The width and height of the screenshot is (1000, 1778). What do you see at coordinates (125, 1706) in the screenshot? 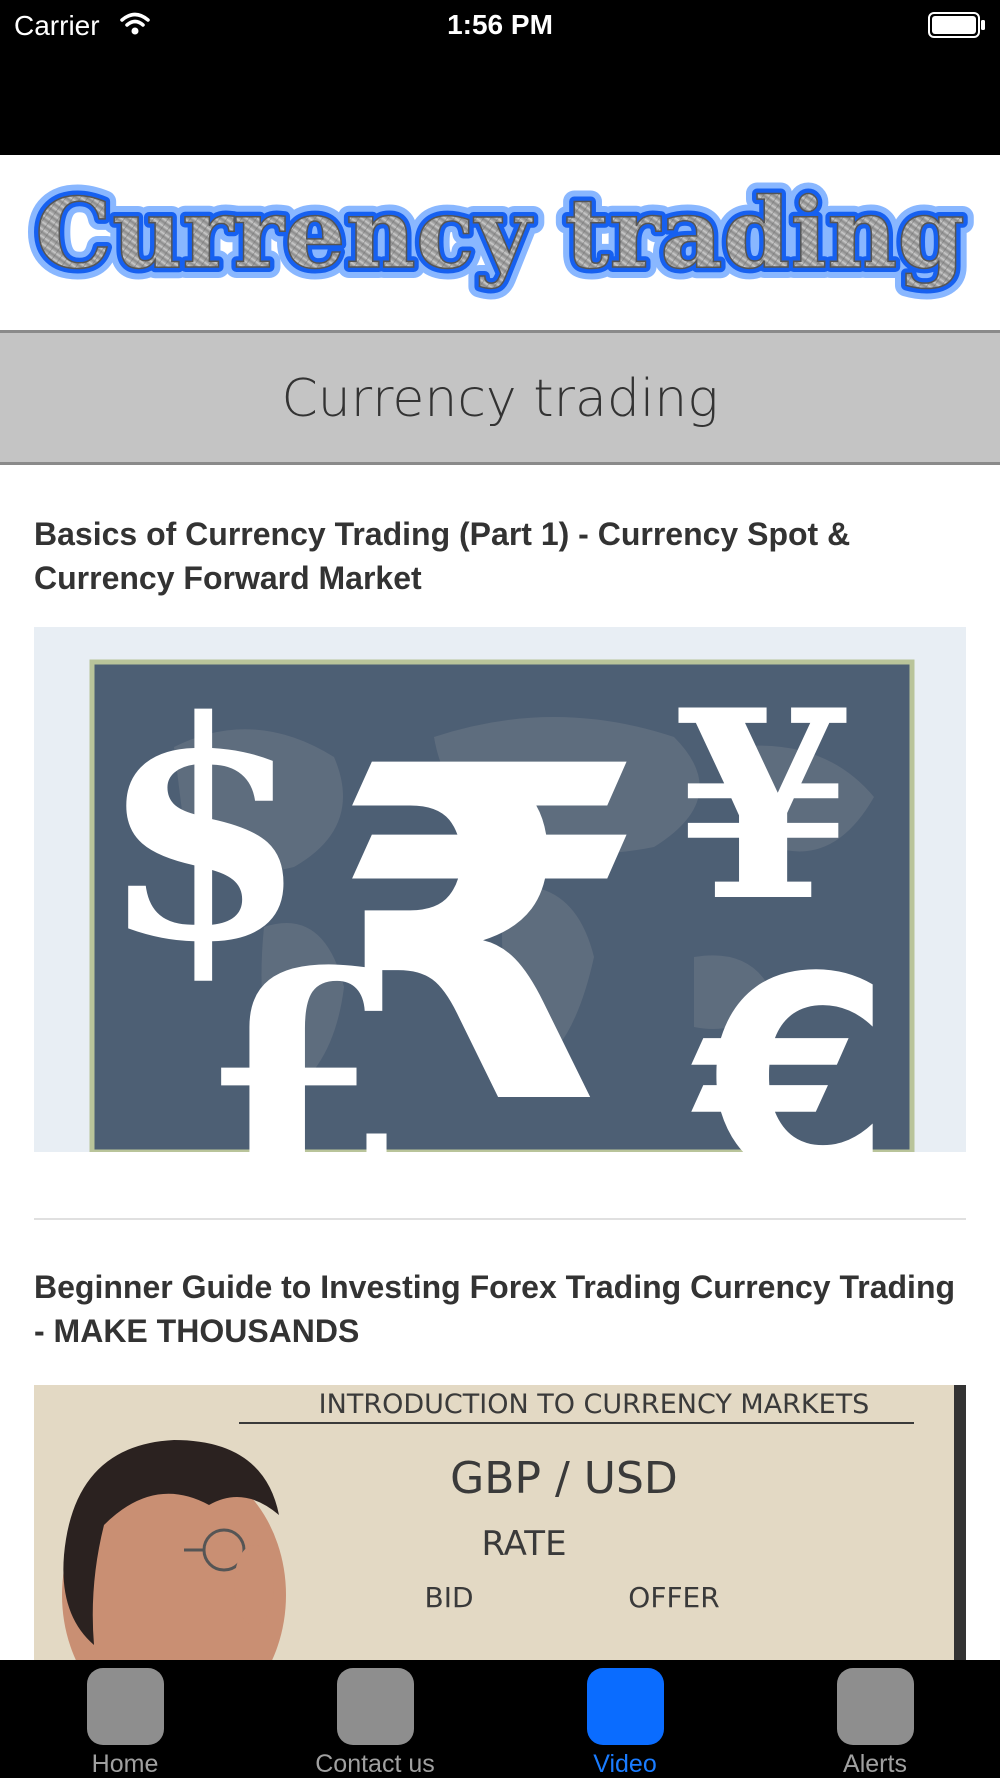
I see `home-icon` at bounding box center [125, 1706].